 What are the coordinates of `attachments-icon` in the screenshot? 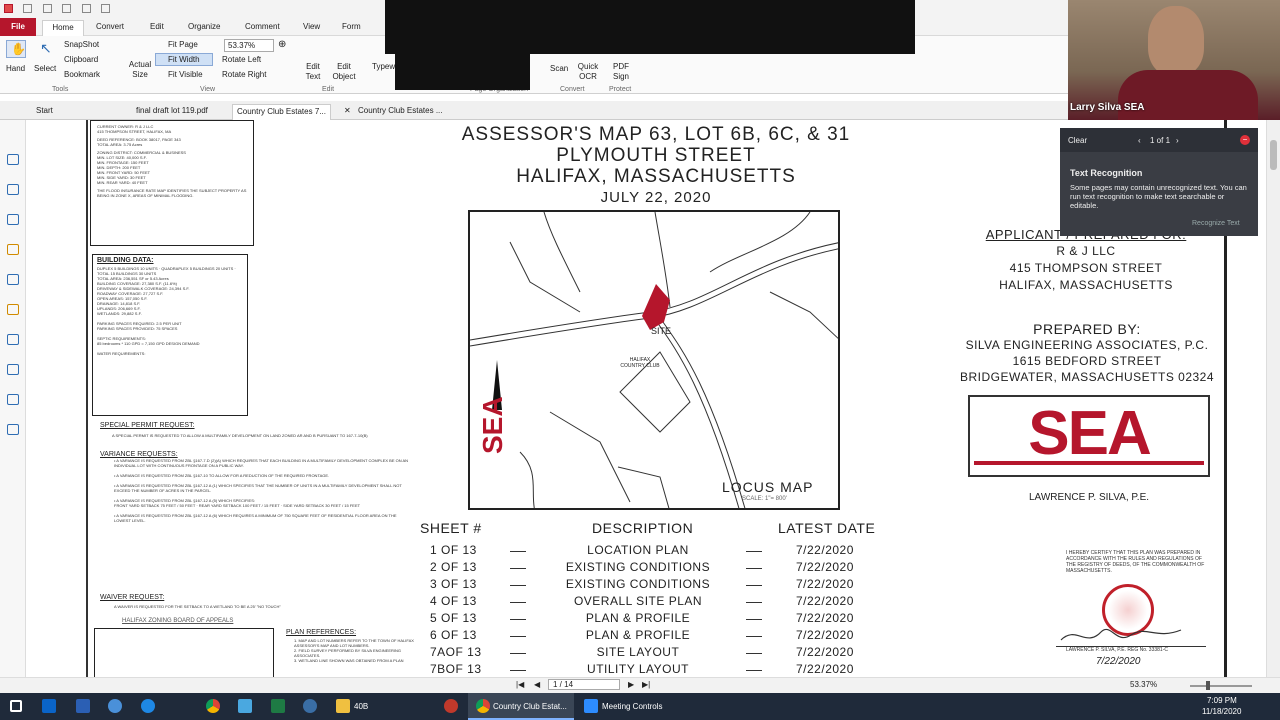 It's located at (13, 279).